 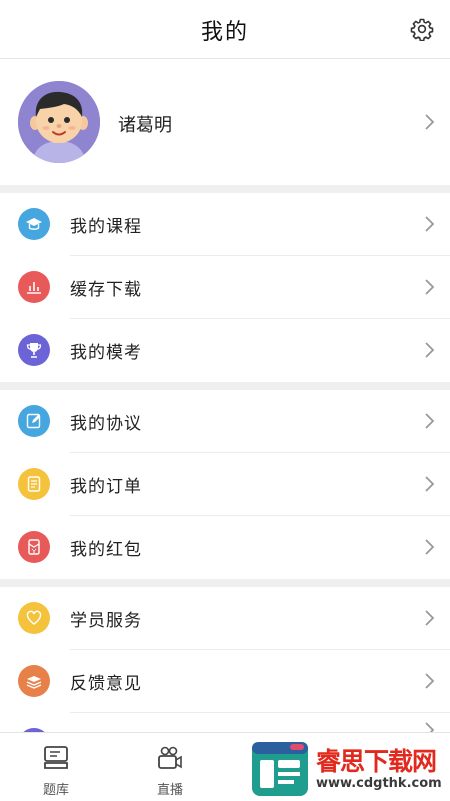 I want to click on menu-item-label: 我的协议, so click(x=106, y=424).